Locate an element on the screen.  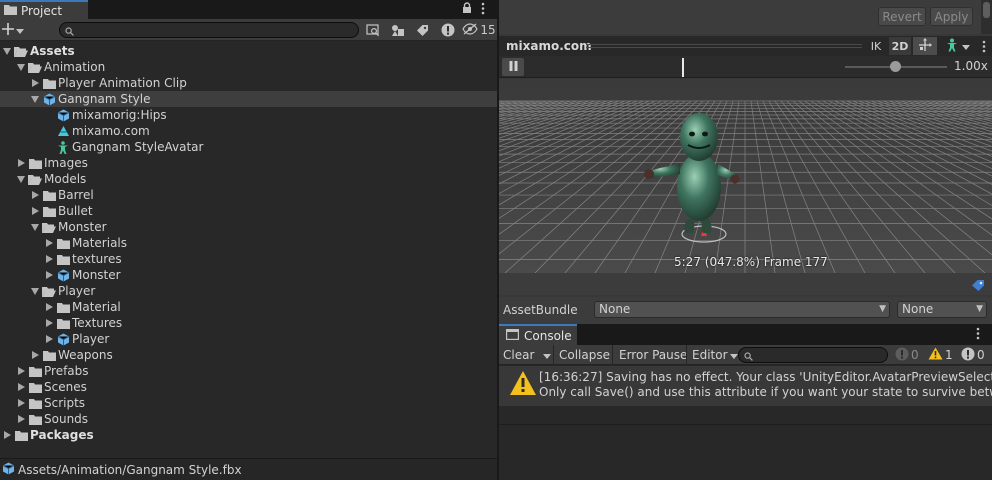
tree-item: Scripts is located at coordinates (248, 403).